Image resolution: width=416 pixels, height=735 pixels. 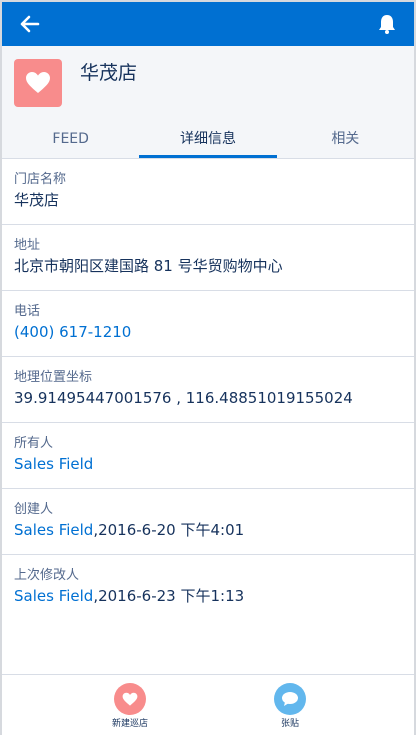 I want to click on field-label: 所有人, so click(x=34, y=443).